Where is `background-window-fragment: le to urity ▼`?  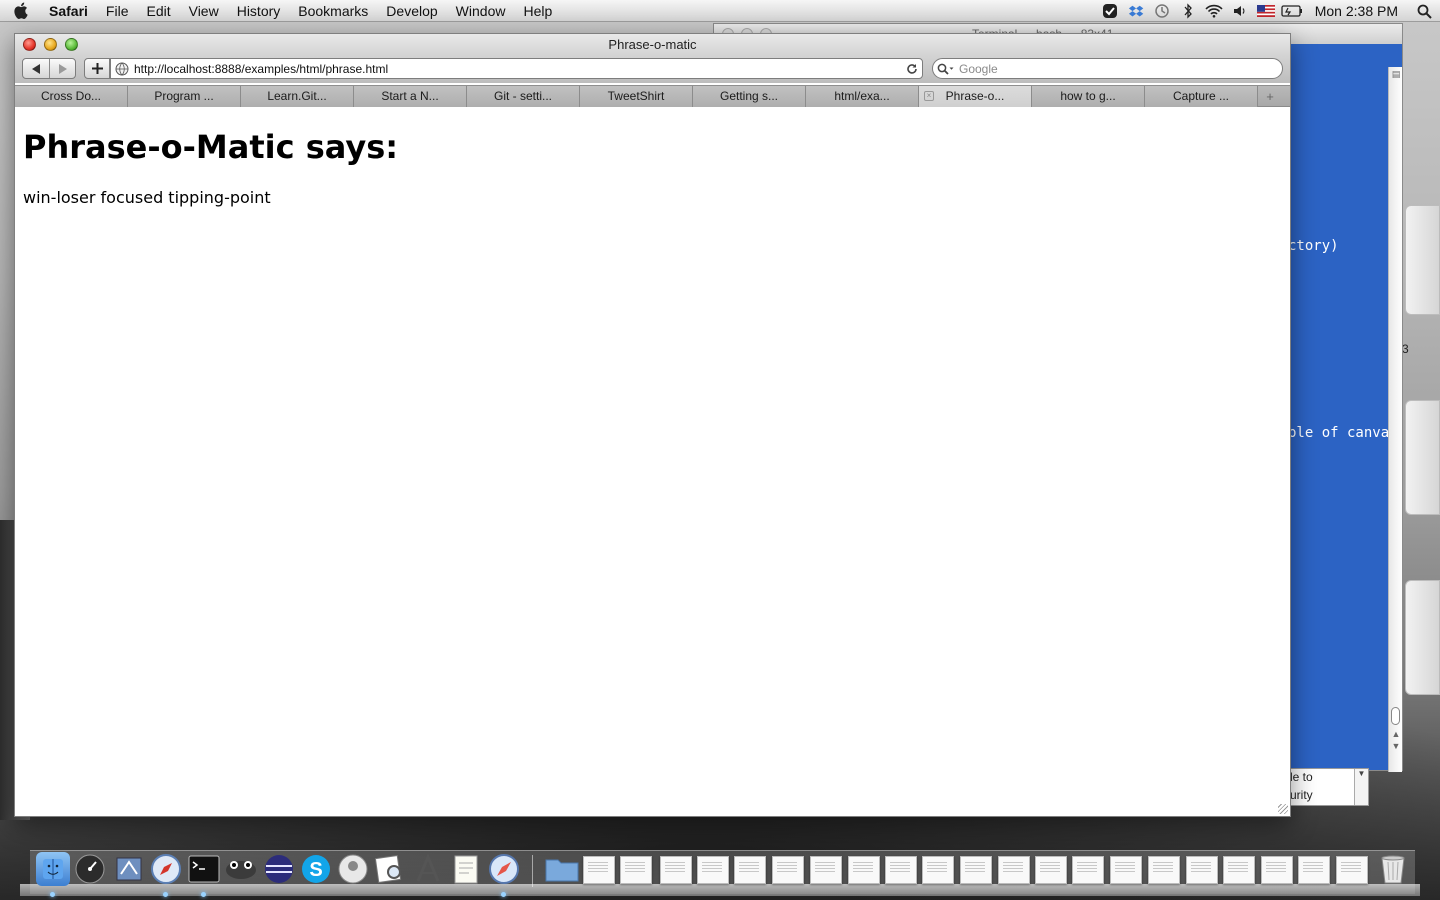 background-window-fragment: le to urity ▼ is located at coordinates (1327, 787).